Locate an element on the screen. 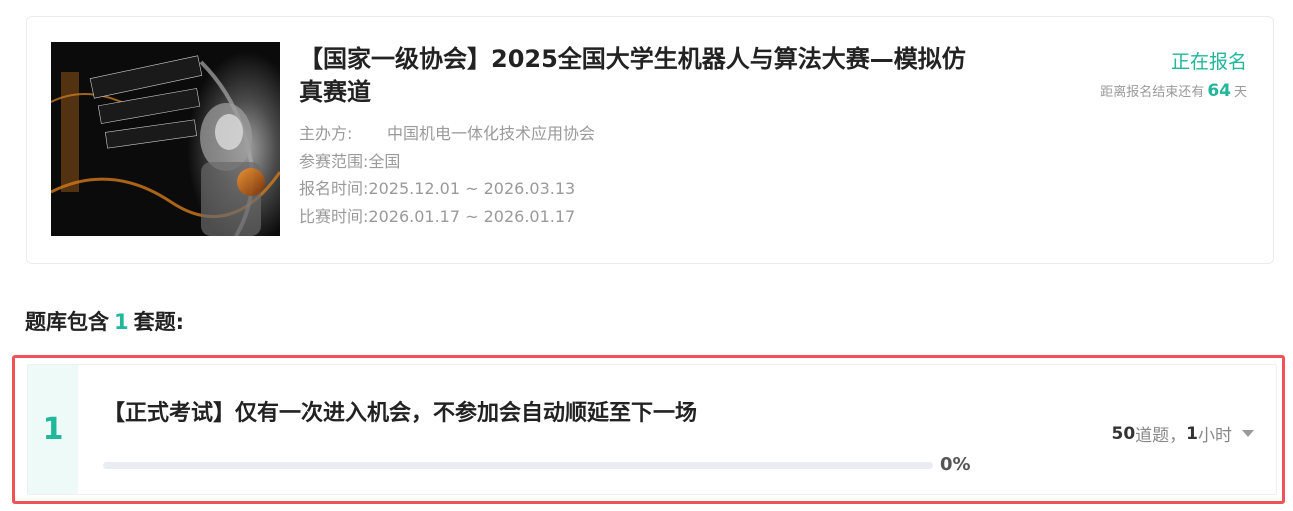 The width and height of the screenshot is (1293, 511). duration-unit: 小时 is located at coordinates (1215, 436).